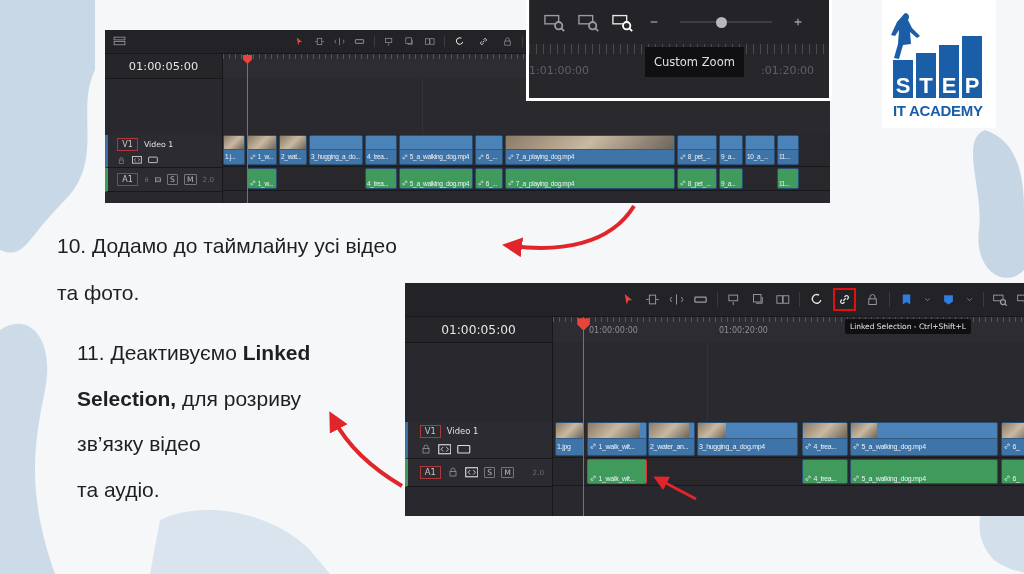  What do you see at coordinates (939, 64) in the screenshot?
I see `step-logo-drawing: S T E P IT ACADEMY` at bounding box center [939, 64].